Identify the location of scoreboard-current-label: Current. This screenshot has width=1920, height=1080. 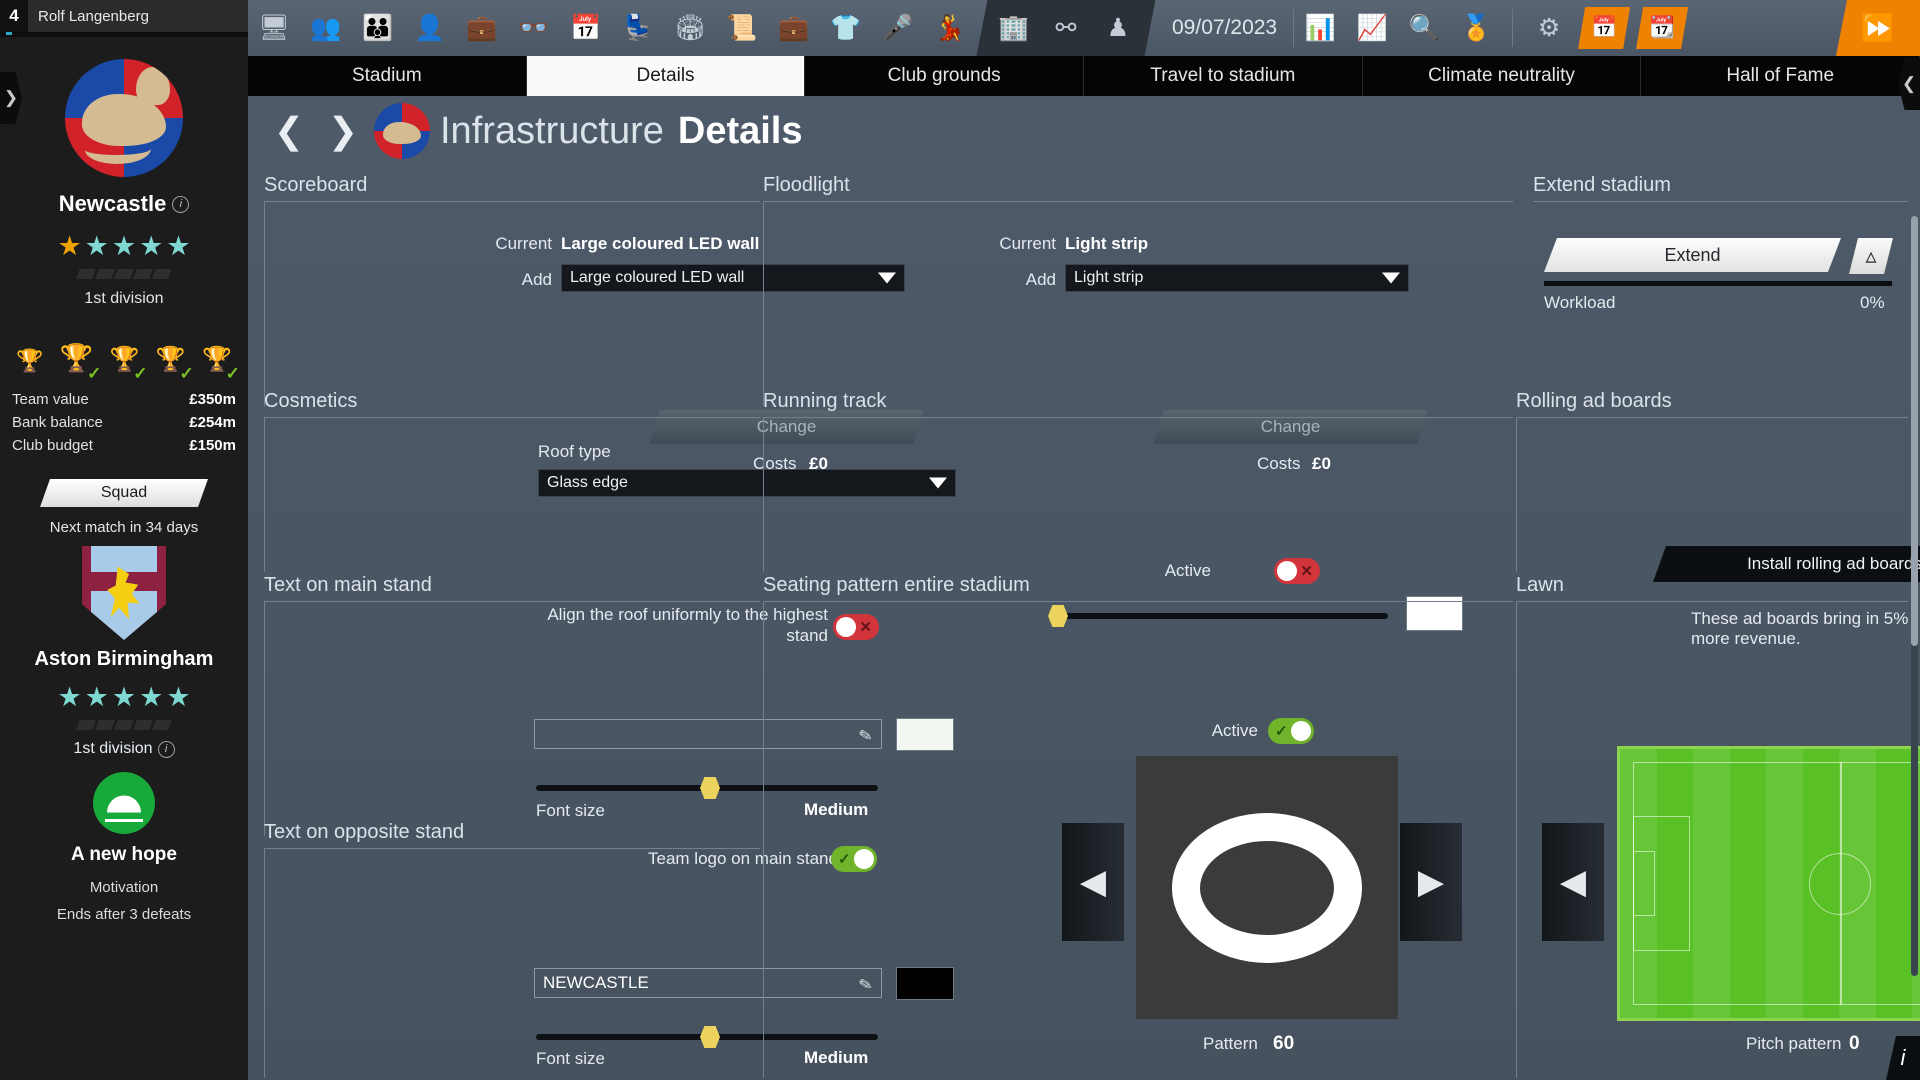
(523, 243).